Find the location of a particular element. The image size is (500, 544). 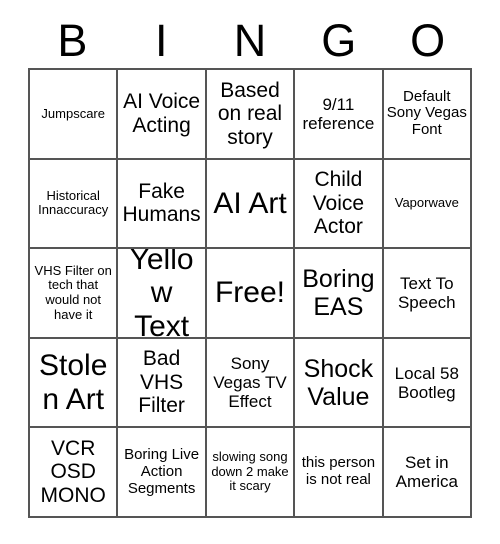

bingo-cell-r3c4: Boring EAS is located at coordinates (339, 294).